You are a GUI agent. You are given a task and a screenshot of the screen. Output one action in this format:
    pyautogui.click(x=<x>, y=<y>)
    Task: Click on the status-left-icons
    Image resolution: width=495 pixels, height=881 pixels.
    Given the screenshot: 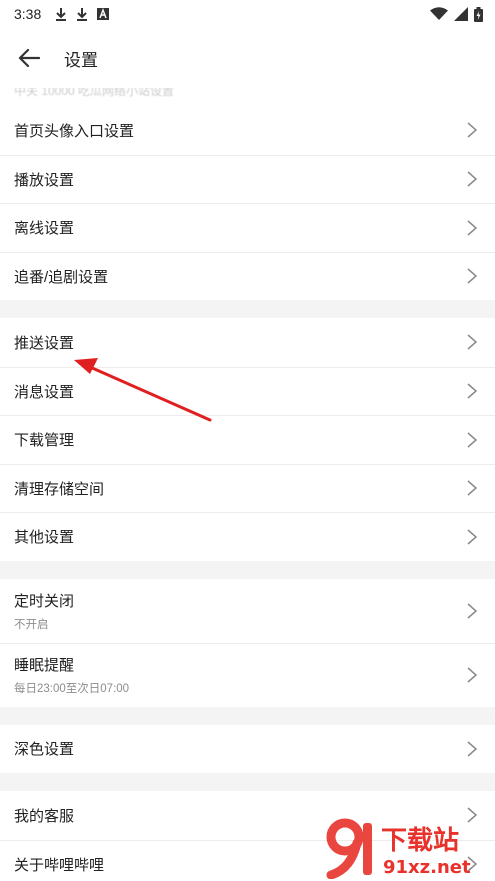 What is the action you would take?
    pyautogui.click(x=82, y=14)
    